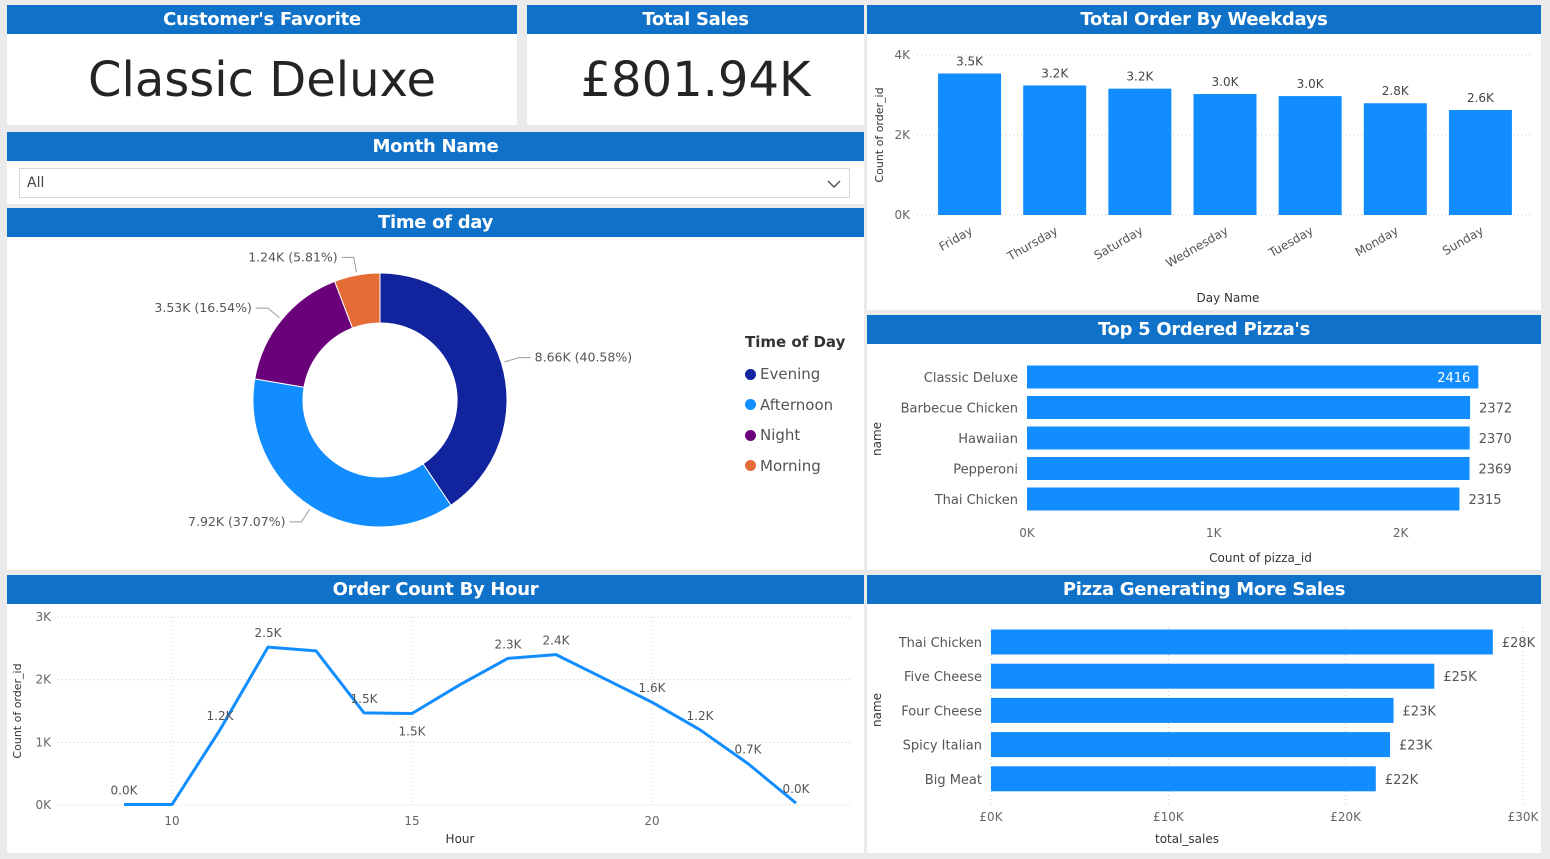 Image resolution: width=1550 pixels, height=859 pixels. Describe the element at coordinates (795, 374) in the screenshot. I see `legend-item-evening: Evening` at that location.